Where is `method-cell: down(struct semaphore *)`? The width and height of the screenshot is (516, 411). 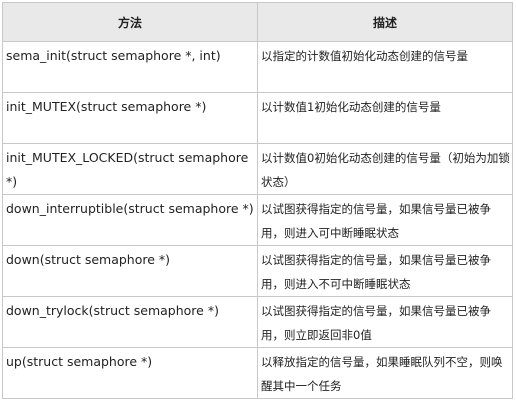 method-cell: down(struct semaphore *) is located at coordinates (130, 271).